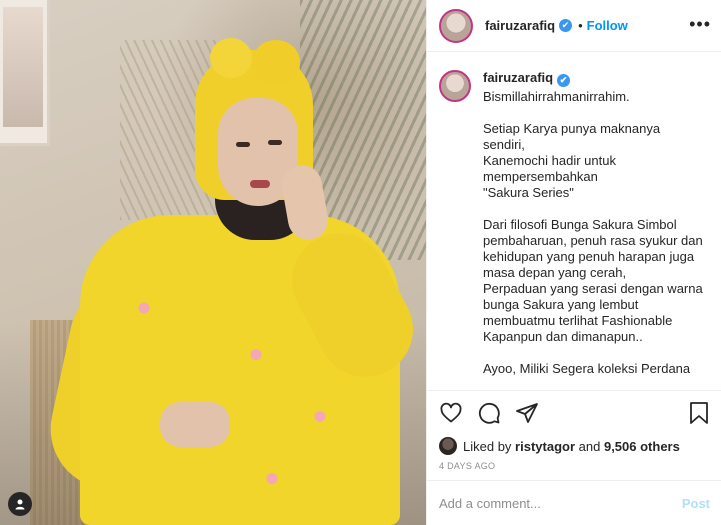  I want to click on avatar, so click(456, 25).